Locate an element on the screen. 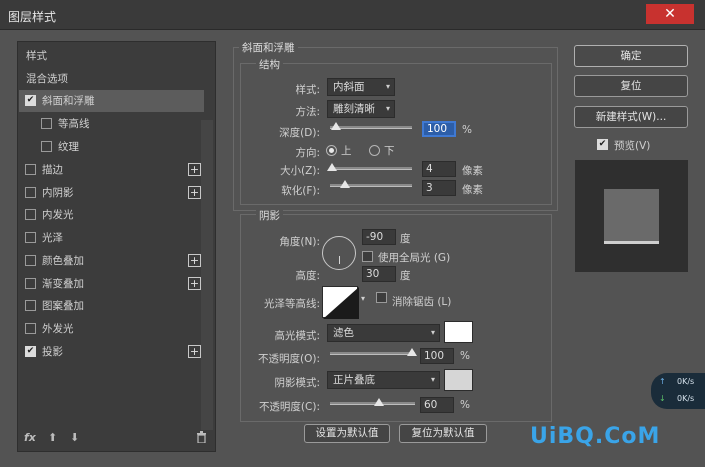 The width and height of the screenshot is (705, 467). technique-dropdown: 雕刻清晰 ▾ is located at coordinates (361, 109).